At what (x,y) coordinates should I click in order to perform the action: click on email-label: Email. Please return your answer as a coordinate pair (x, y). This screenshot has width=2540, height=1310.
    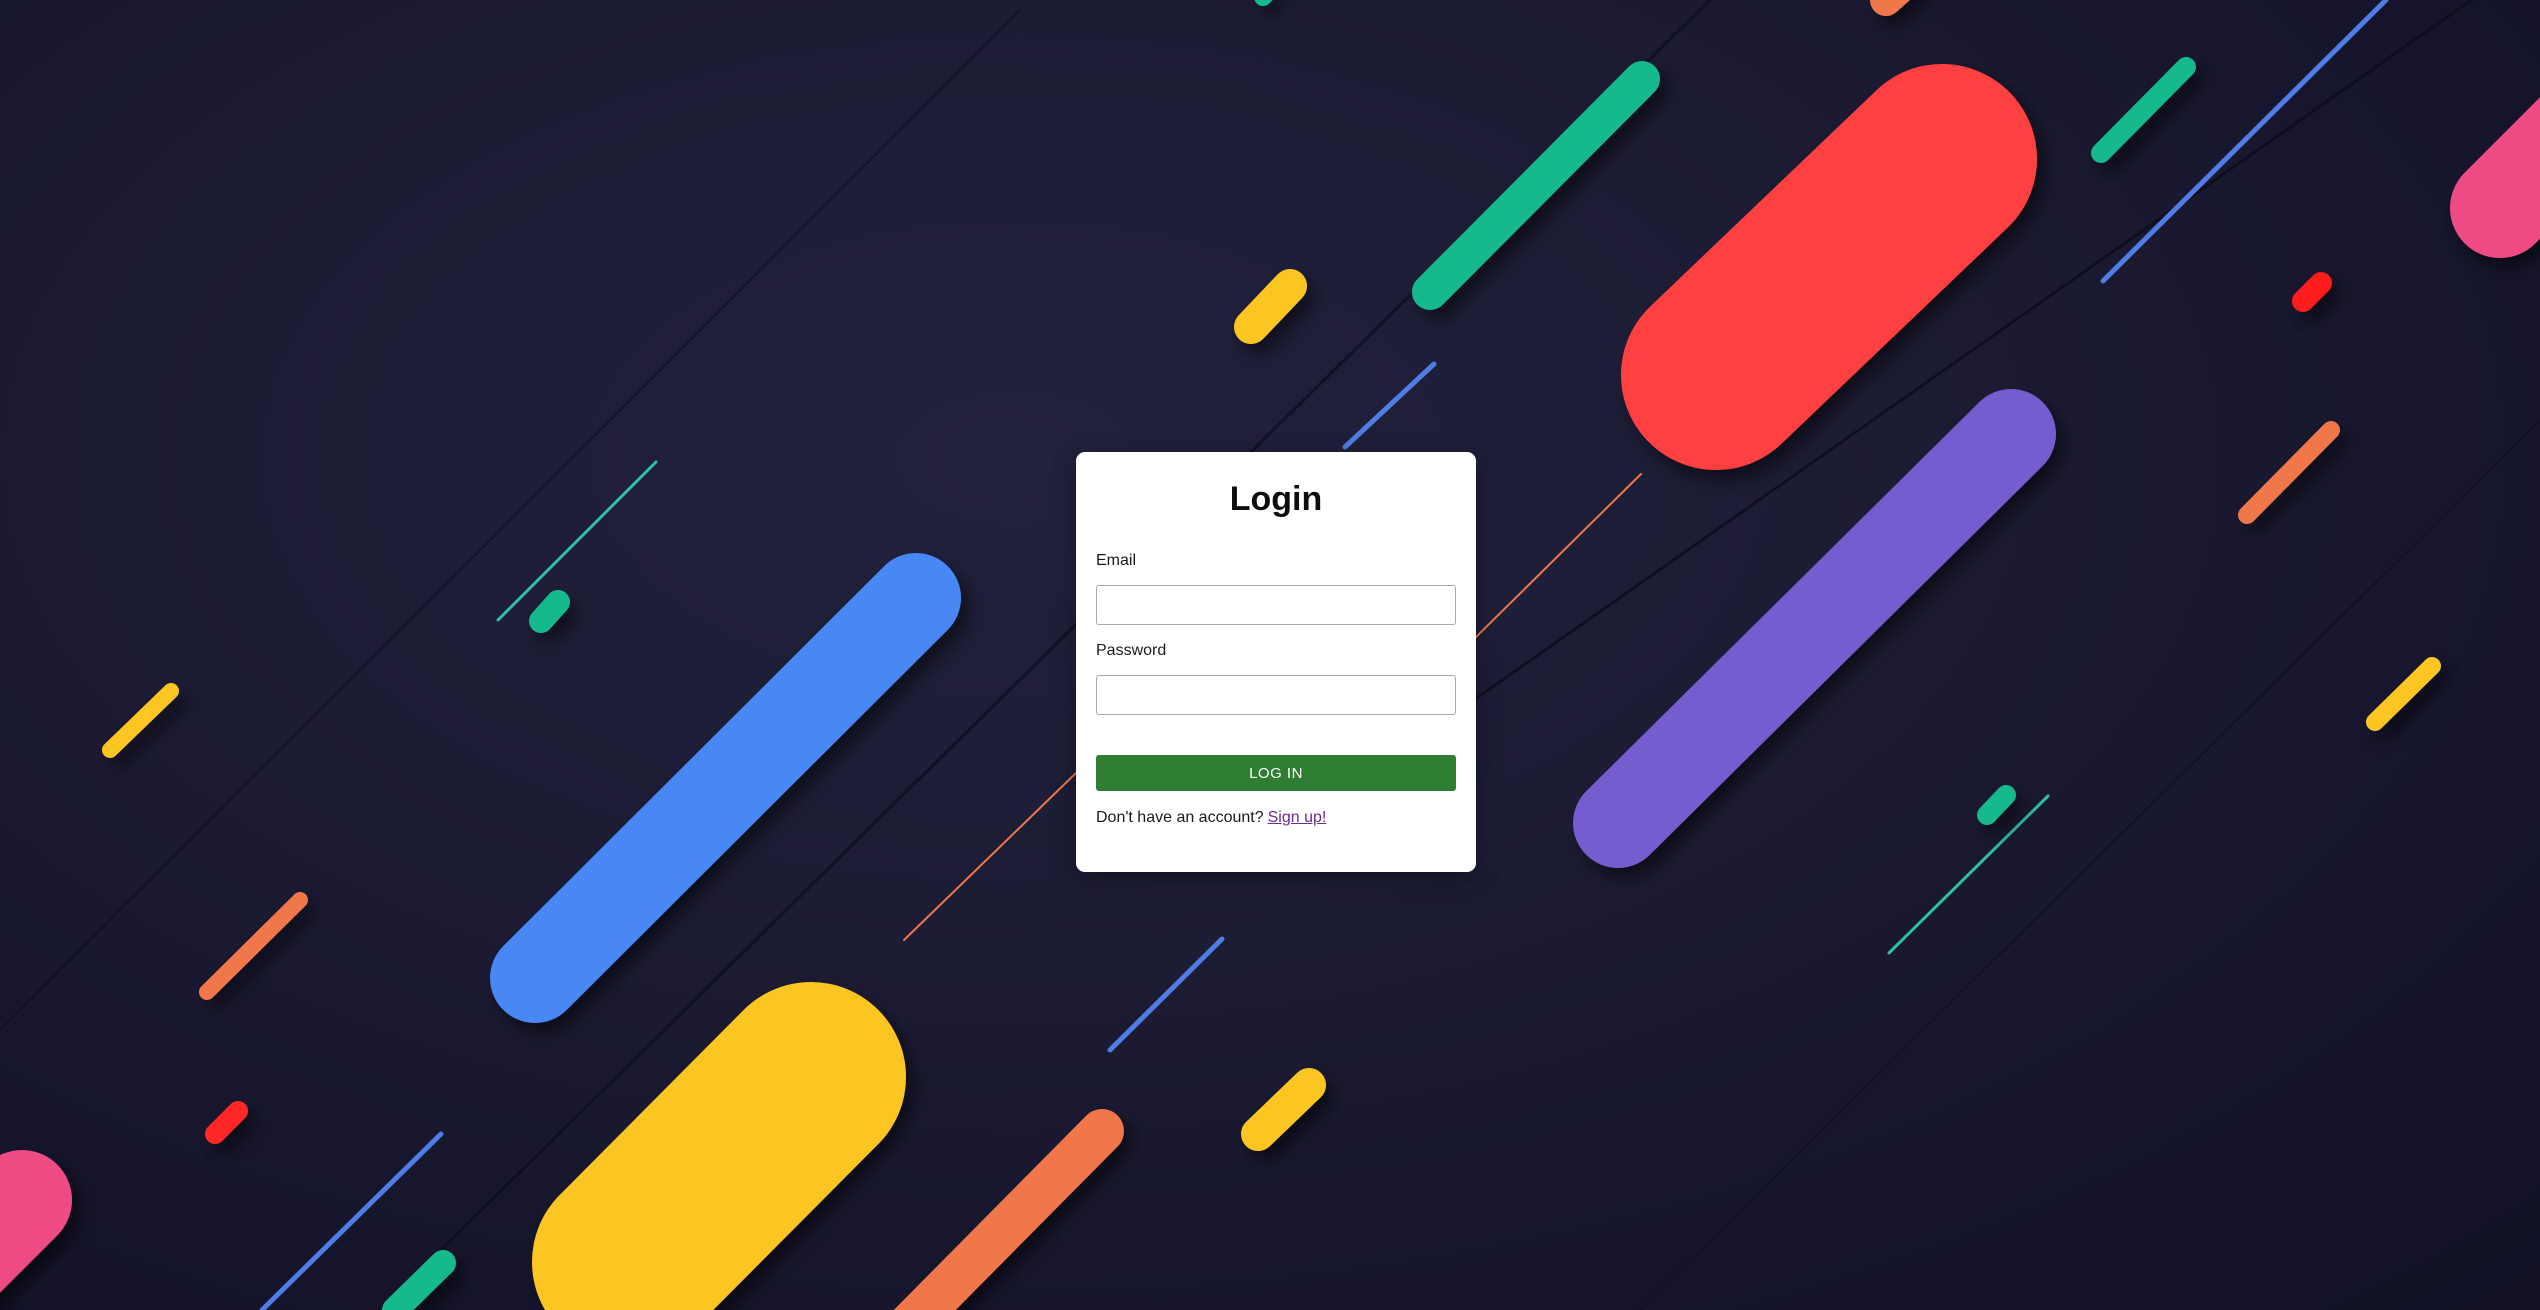
    Looking at the image, I should click on (1116, 560).